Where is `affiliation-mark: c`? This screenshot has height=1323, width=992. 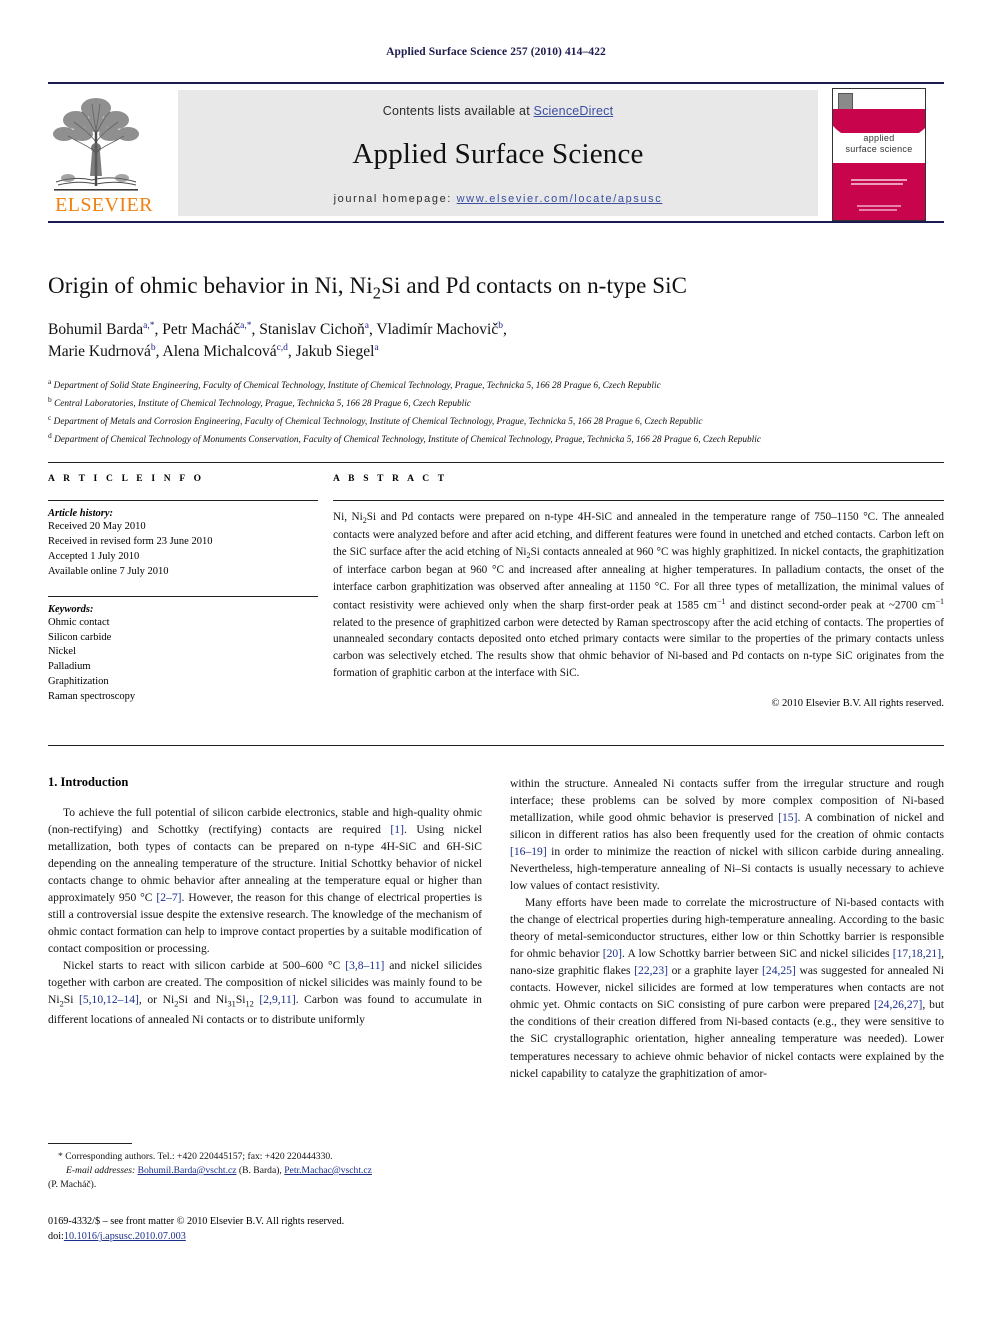 affiliation-mark: c is located at coordinates (50, 418).